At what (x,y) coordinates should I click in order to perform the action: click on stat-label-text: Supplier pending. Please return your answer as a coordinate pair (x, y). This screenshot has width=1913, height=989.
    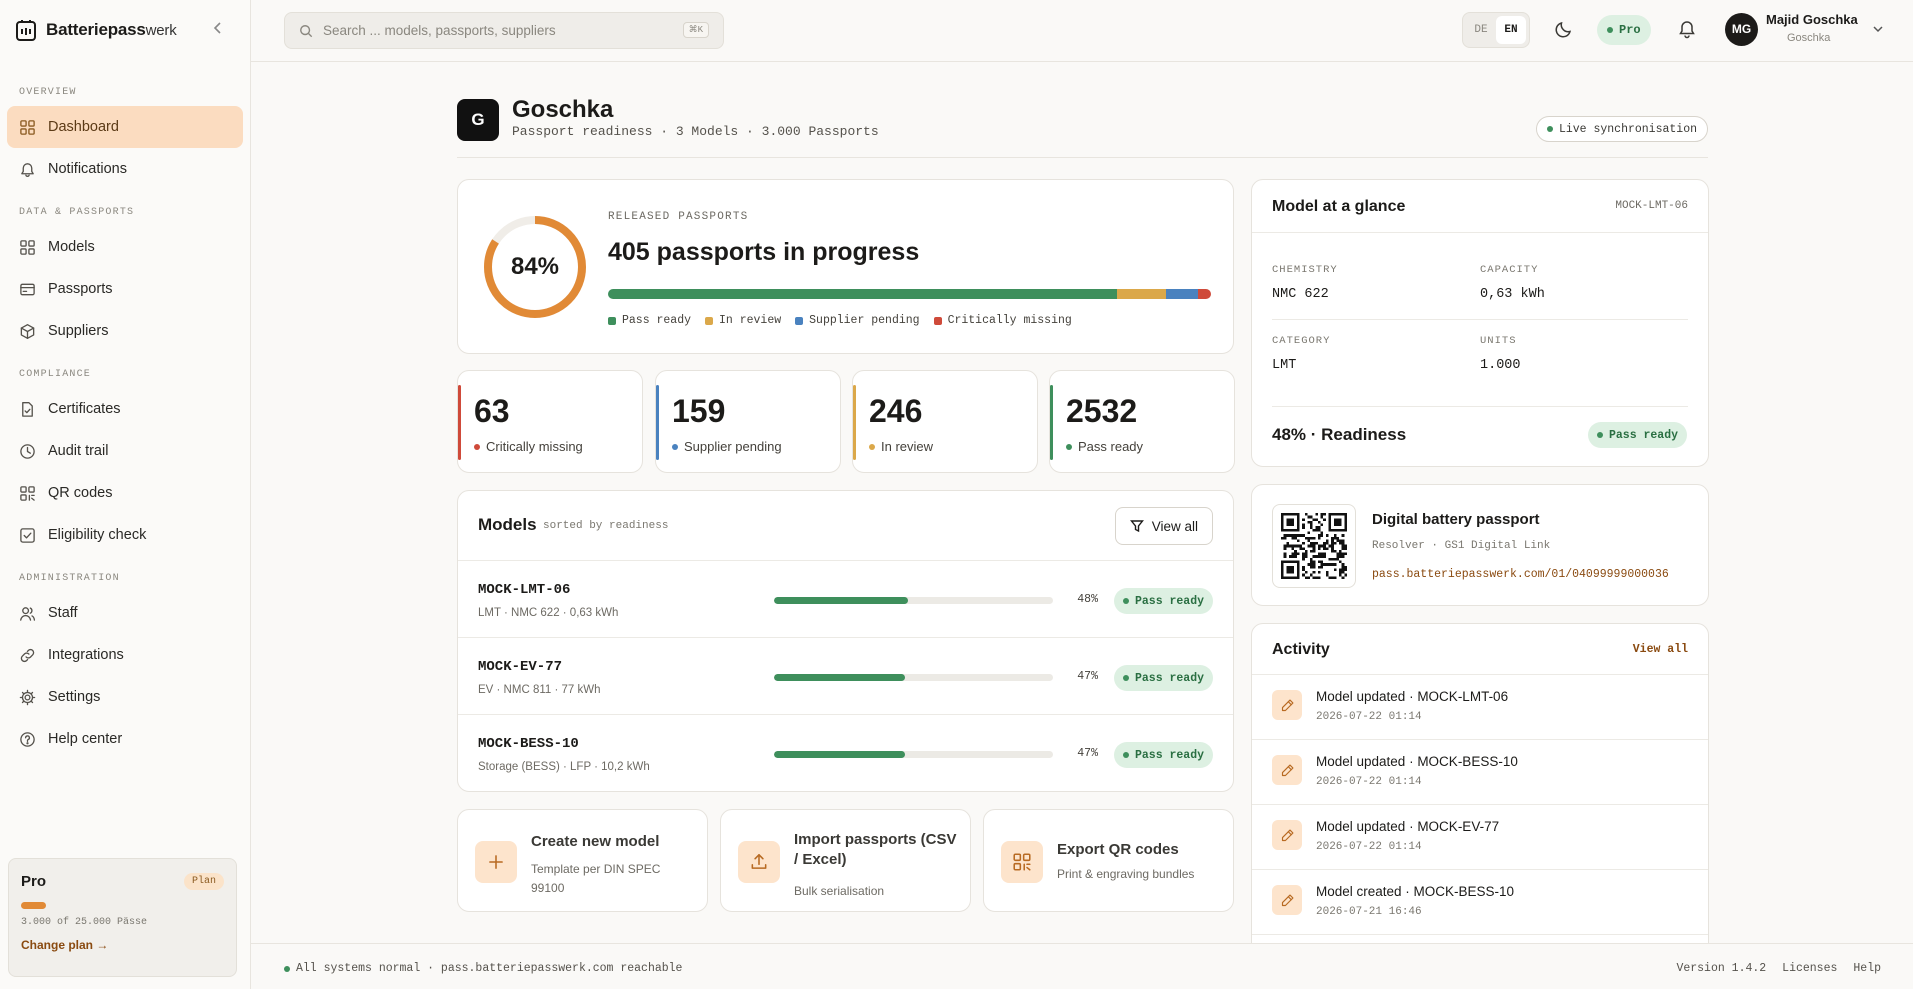
    Looking at the image, I should click on (733, 446).